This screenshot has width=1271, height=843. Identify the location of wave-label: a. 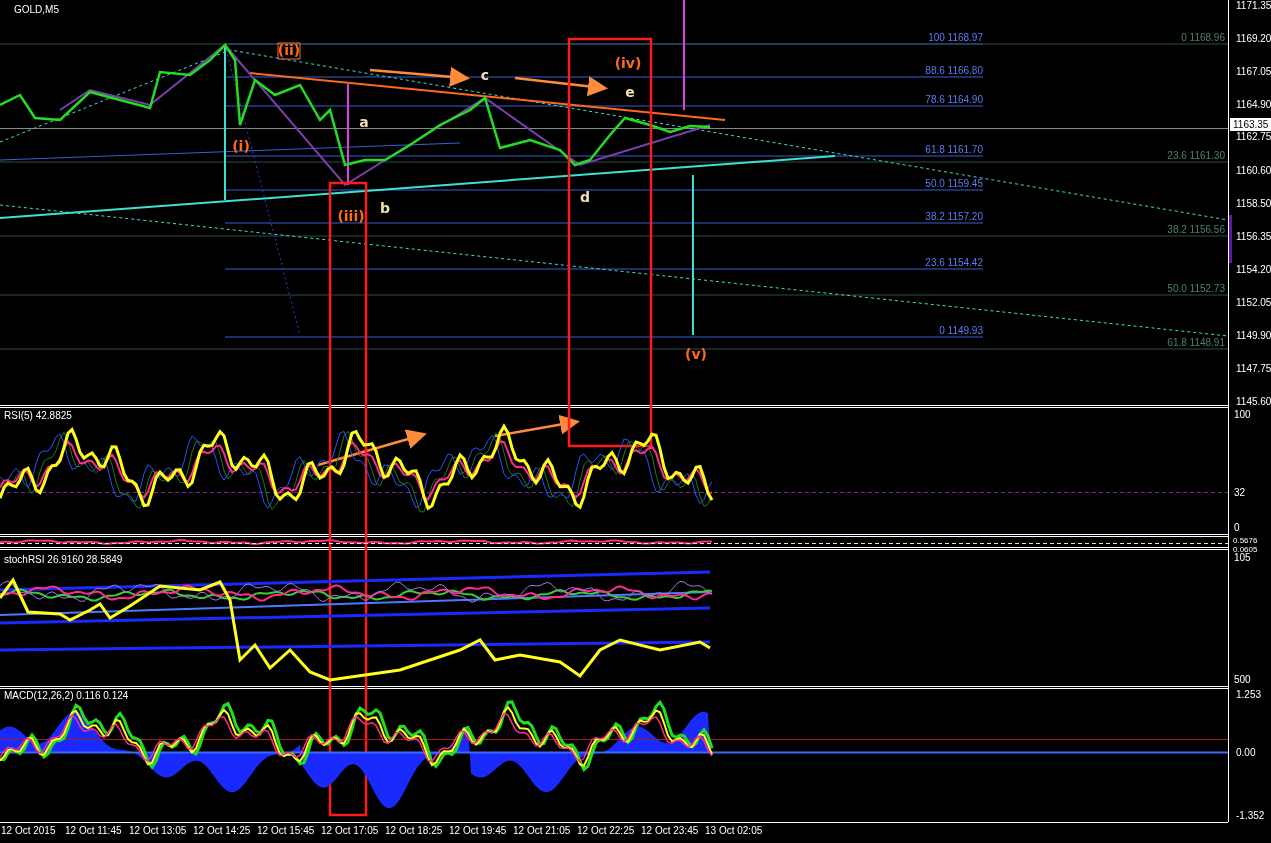
(364, 122).